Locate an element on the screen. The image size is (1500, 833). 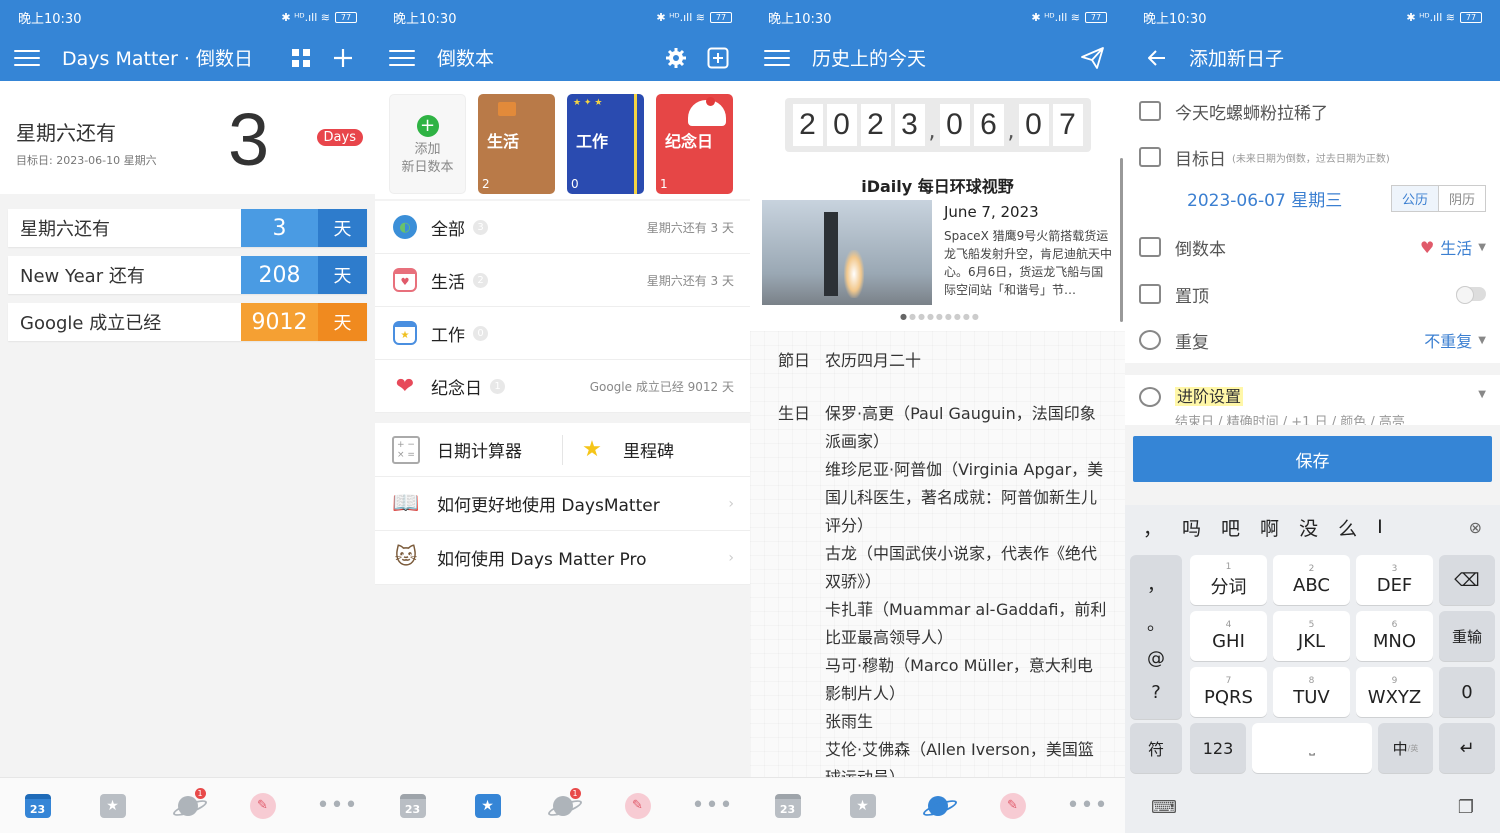
space-key: ⎵ is located at coordinates (1312, 748).